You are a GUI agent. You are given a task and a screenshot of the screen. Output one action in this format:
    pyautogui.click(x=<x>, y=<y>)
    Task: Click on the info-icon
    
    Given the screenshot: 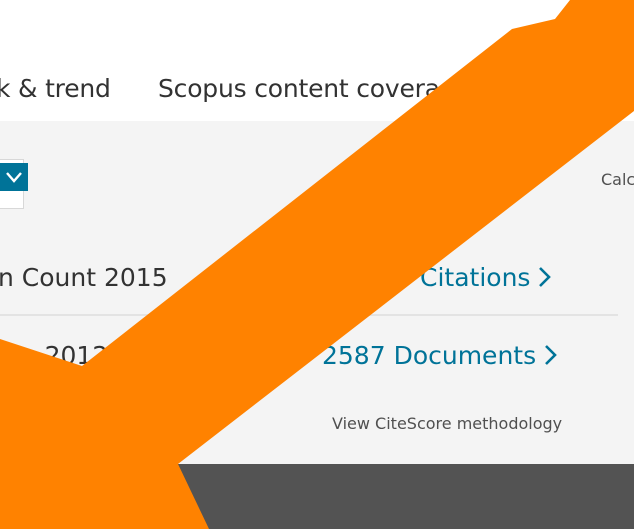 What is the action you would take?
    pyautogui.click(x=50, y=500)
    